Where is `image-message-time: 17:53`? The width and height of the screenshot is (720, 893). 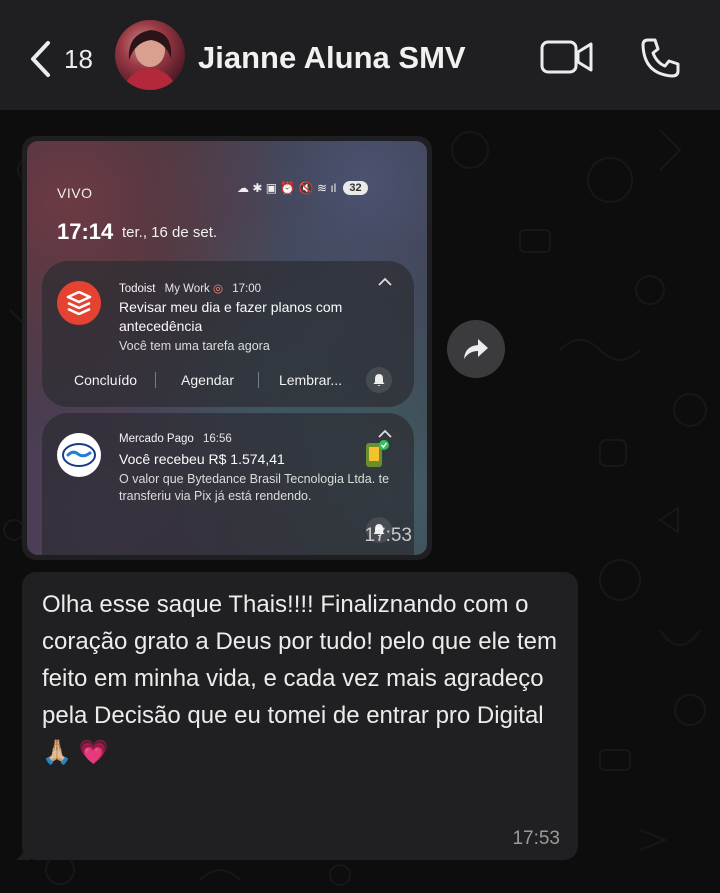
image-message-time: 17:53 is located at coordinates (388, 535).